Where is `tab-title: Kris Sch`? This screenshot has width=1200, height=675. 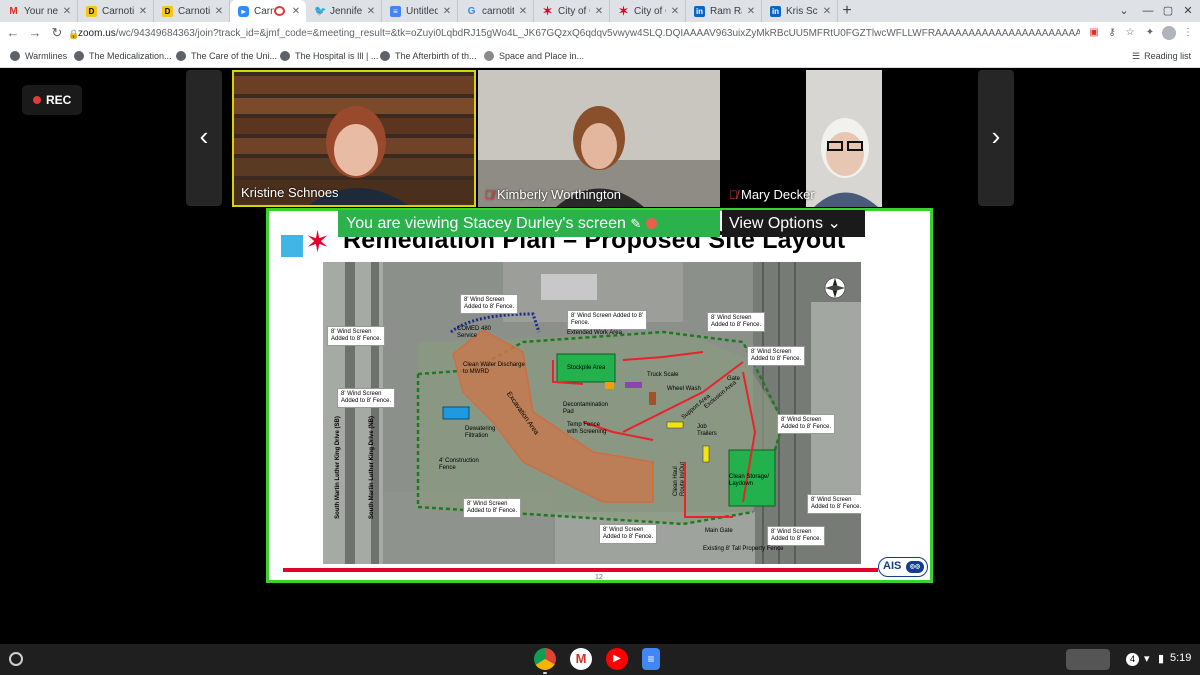
tab-title: Kris Sch is located at coordinates (802, 11).